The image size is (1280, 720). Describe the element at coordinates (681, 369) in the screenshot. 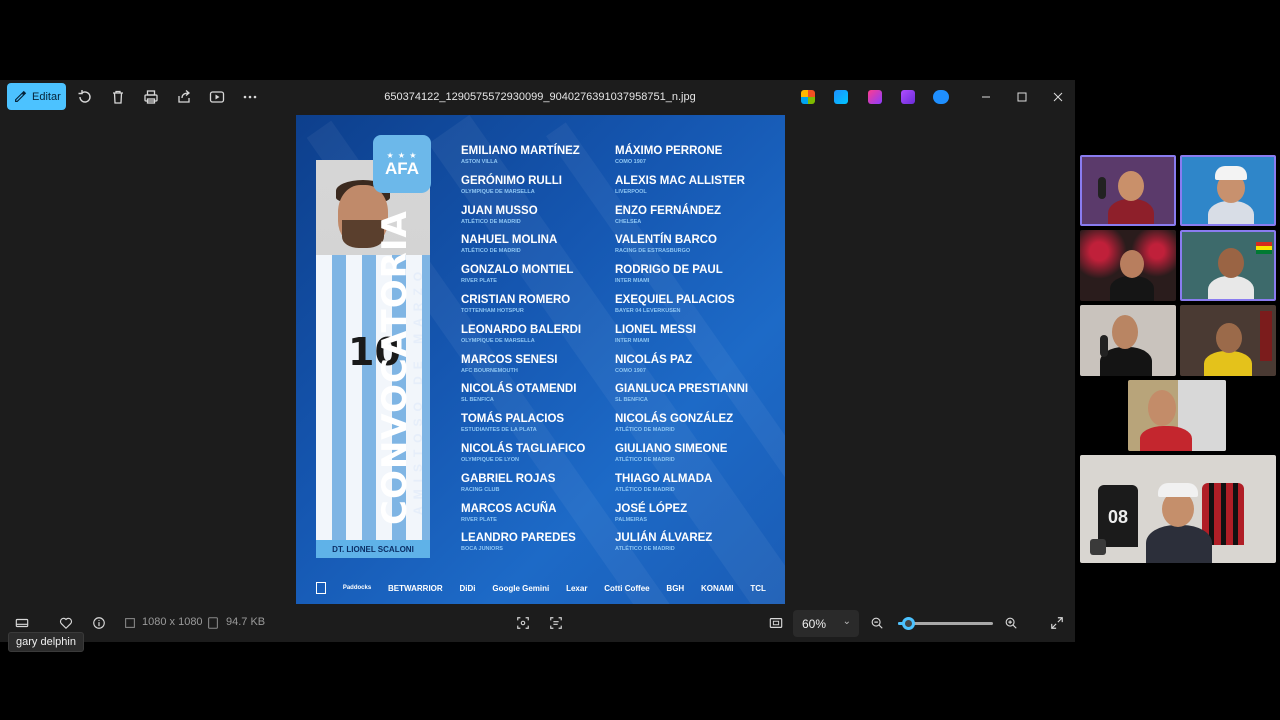

I see `player-entry: NICOLÁS PAZ COMO 1907` at that location.